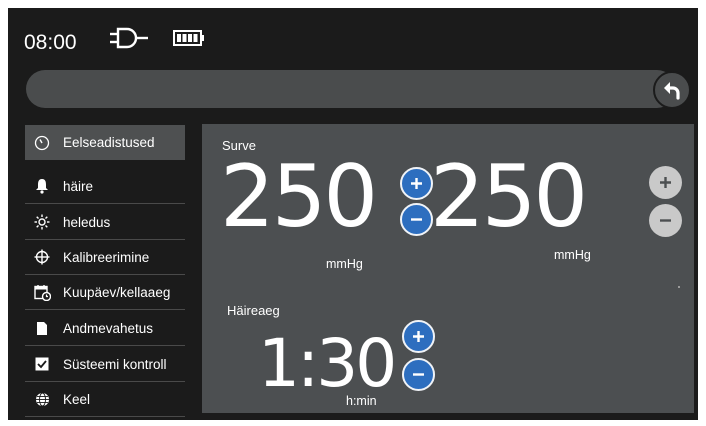  I want to click on checkbox-icon, so click(42, 364).